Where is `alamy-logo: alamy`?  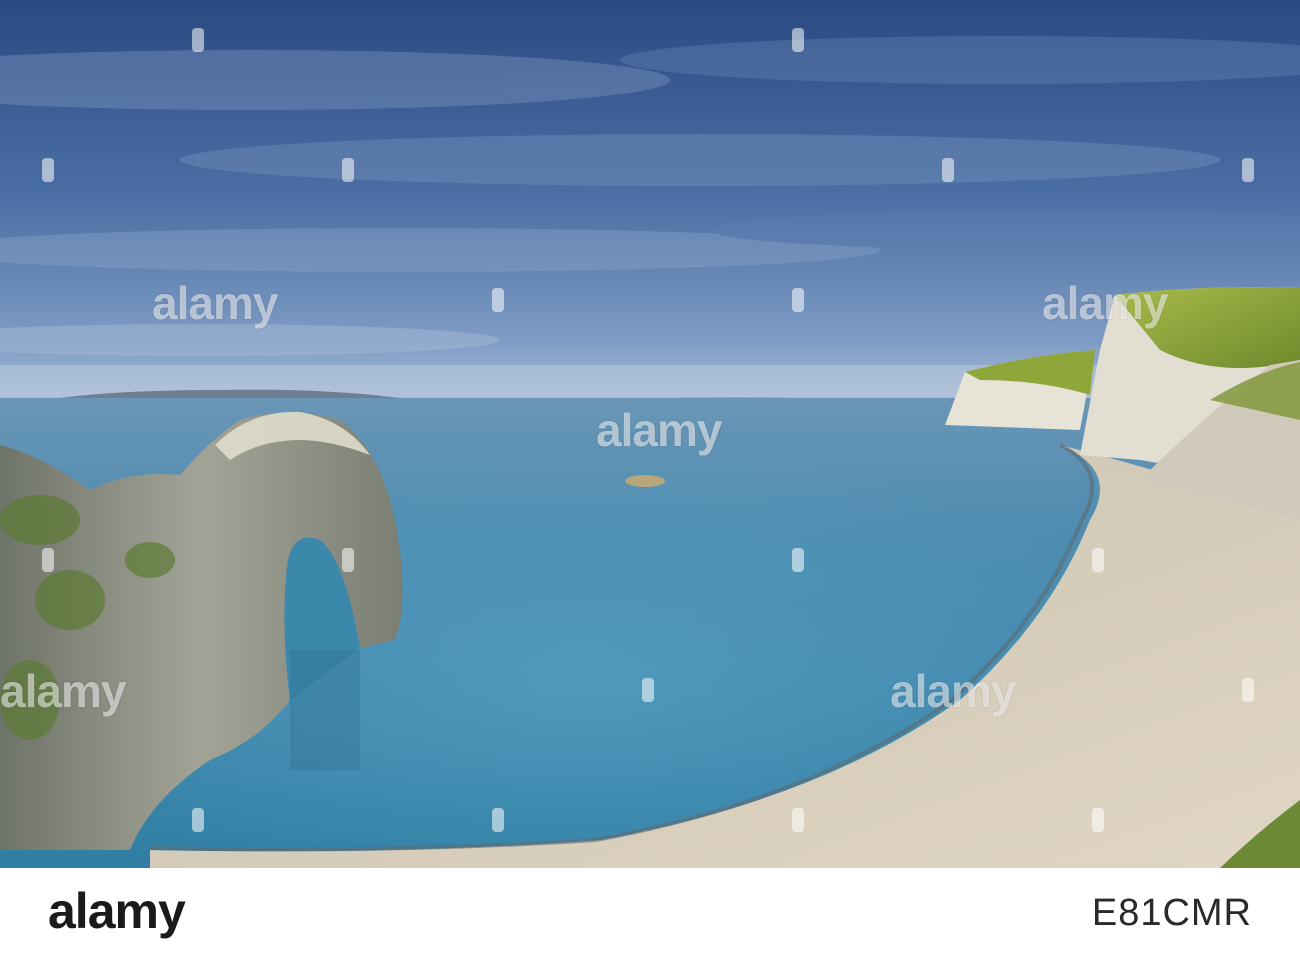
alamy-logo: alamy is located at coordinates (117, 911).